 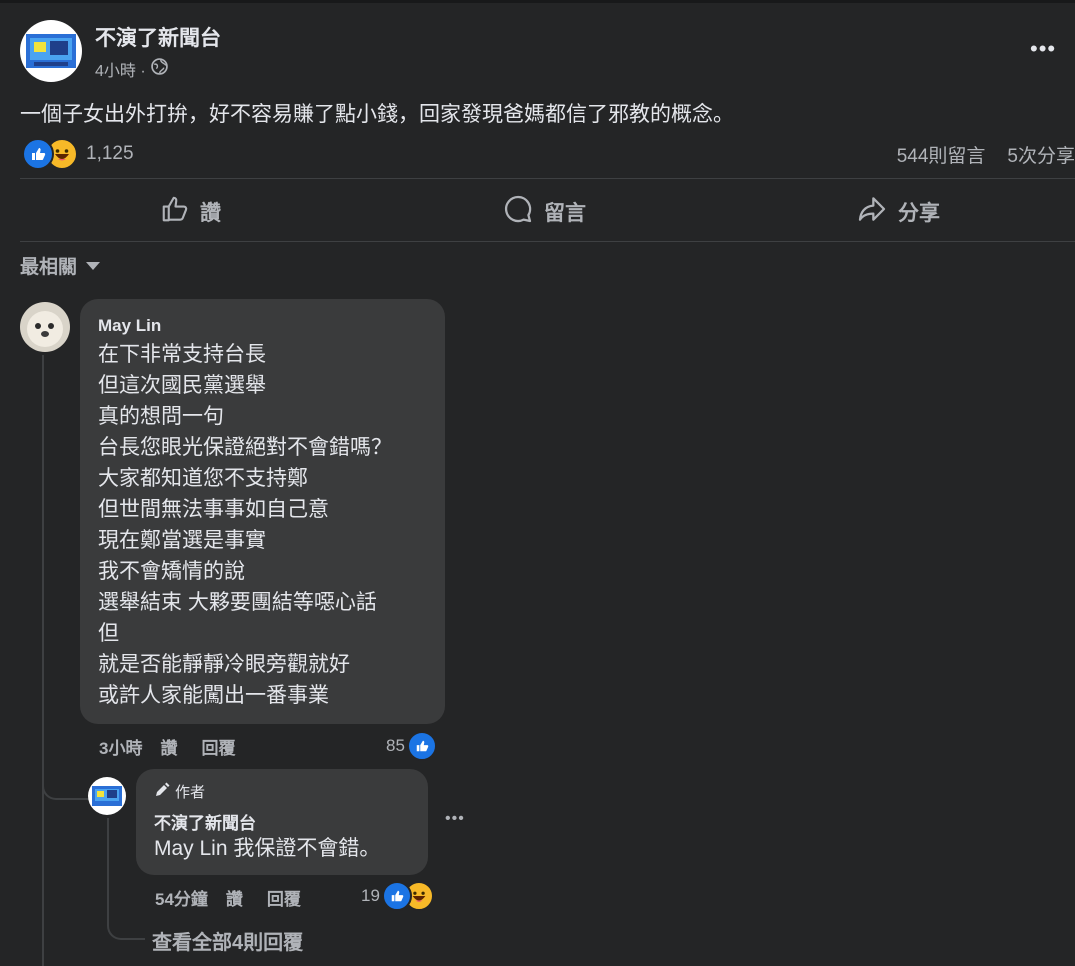 I want to click on reply-mention: May Lin, so click(x=191, y=848).